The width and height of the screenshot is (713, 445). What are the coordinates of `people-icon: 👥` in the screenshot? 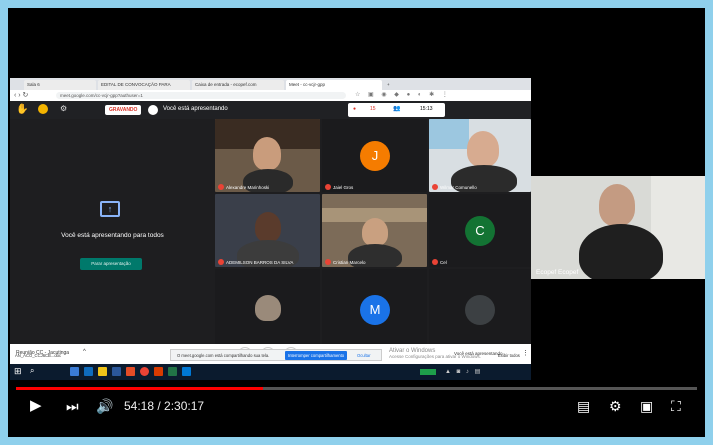 It's located at (396, 108).